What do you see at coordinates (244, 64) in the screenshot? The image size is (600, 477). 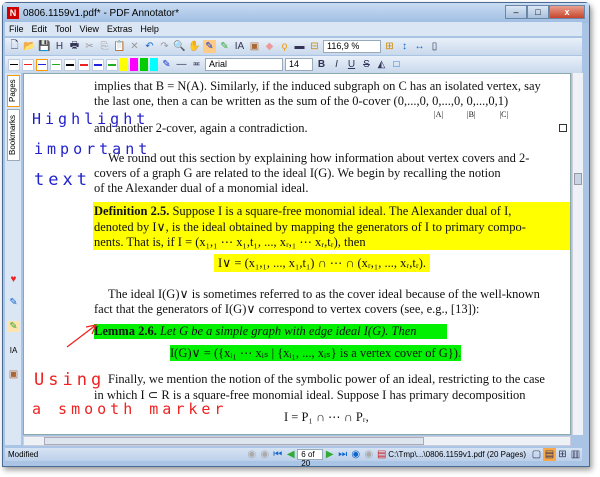 I see `font-select: Arial` at bounding box center [244, 64].